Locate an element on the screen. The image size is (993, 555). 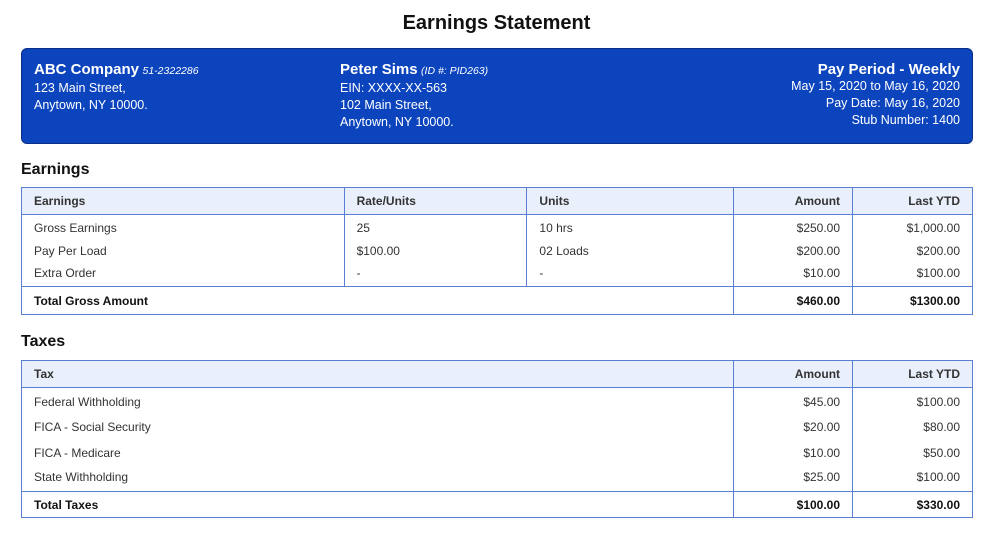
table-cell: Federal Withholding is located at coordinates (377, 400).